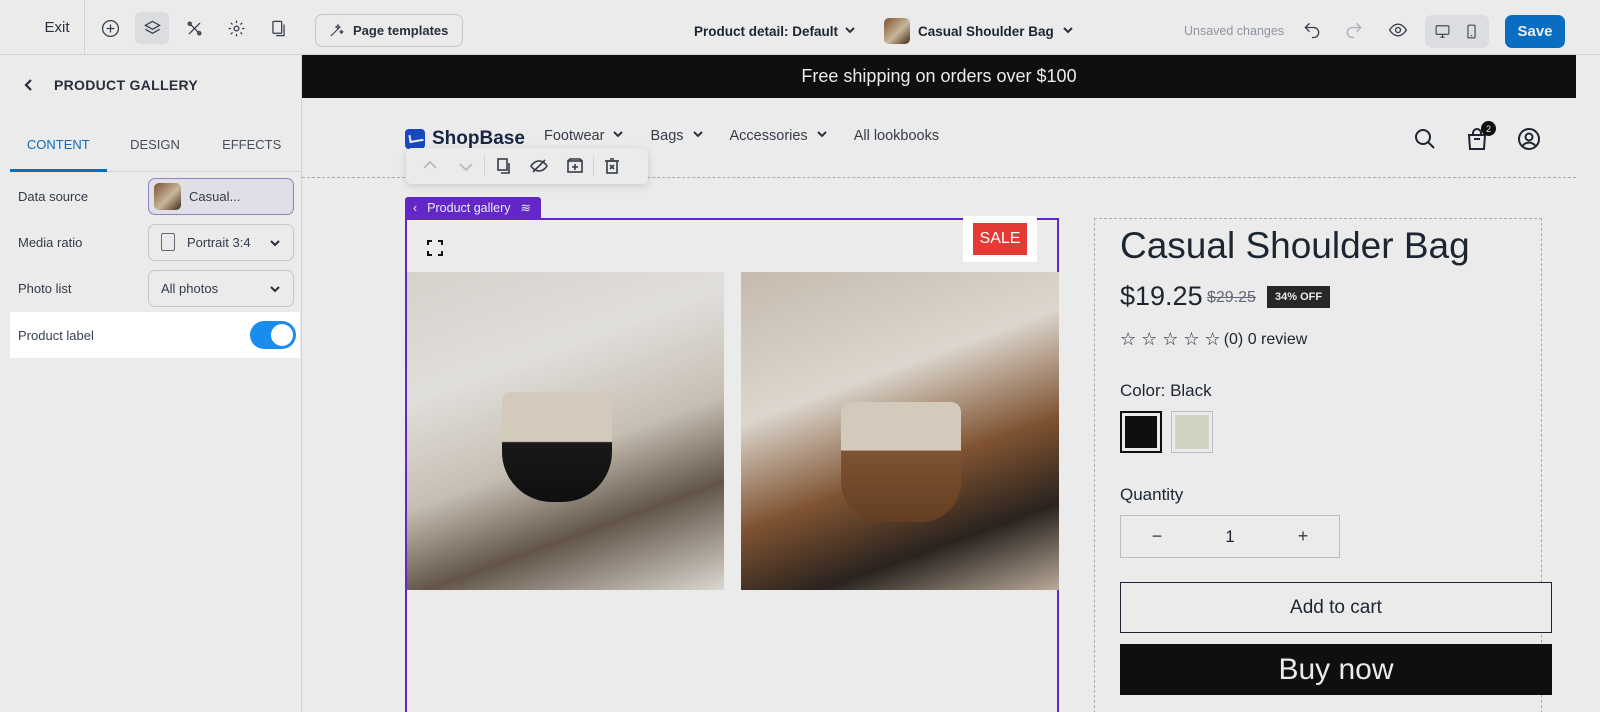 The height and width of the screenshot is (712, 1600). What do you see at coordinates (1529, 139) in the screenshot?
I see `account-button` at bounding box center [1529, 139].